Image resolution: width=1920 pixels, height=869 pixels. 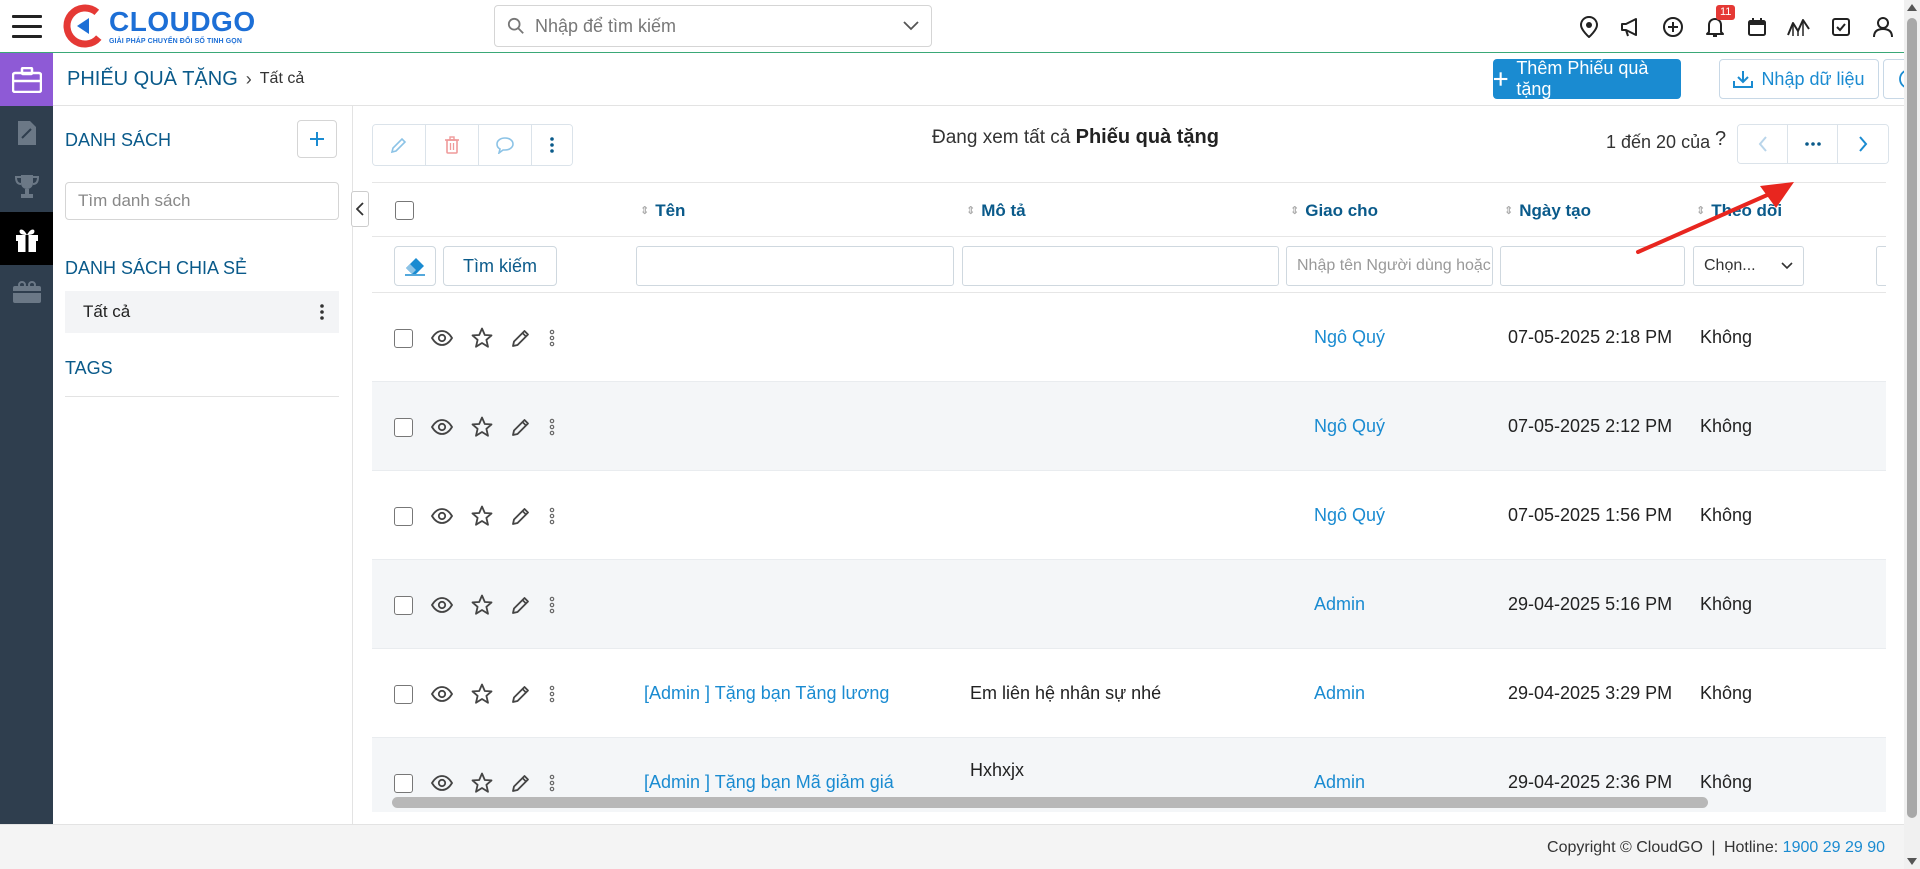 I want to click on chevron-right-icon, so click(x=1863, y=144).